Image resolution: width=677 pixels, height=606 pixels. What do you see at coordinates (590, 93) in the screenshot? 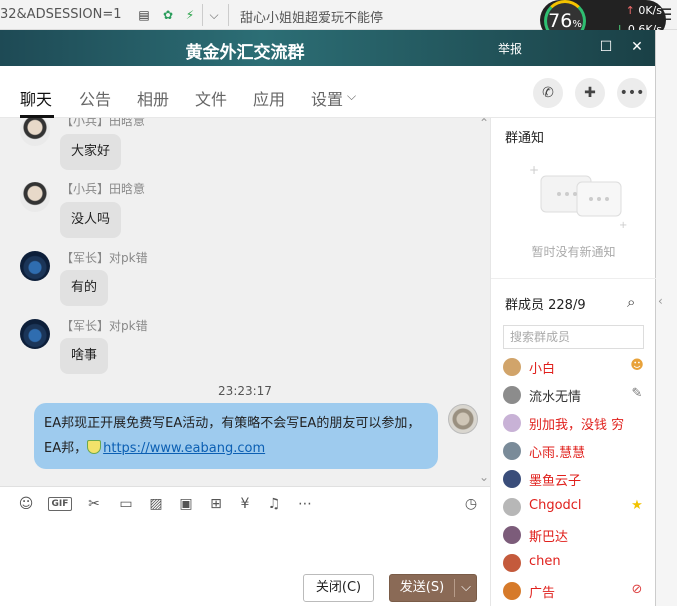
I see `add-chat-icon: ✚` at bounding box center [590, 93].